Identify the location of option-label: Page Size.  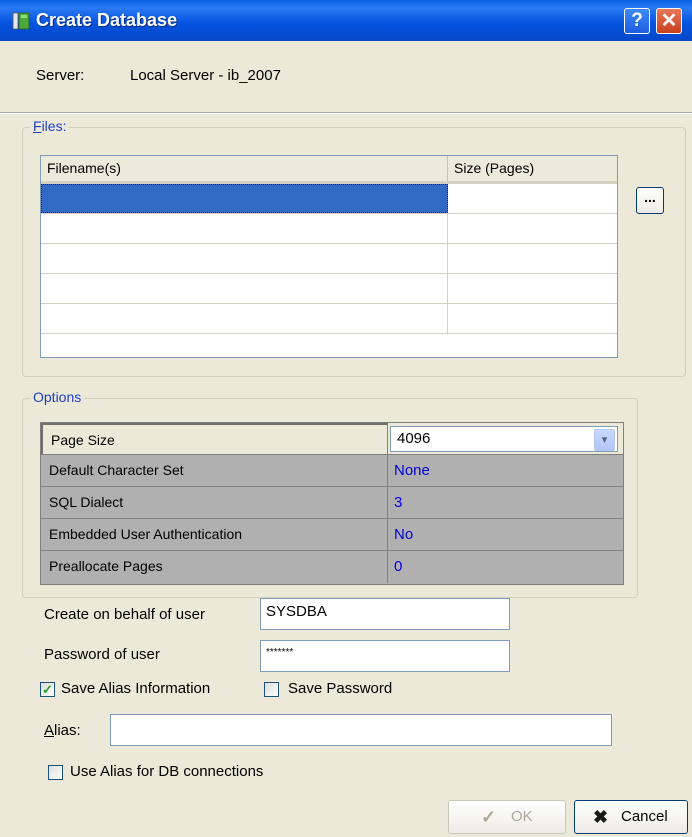
(214, 438).